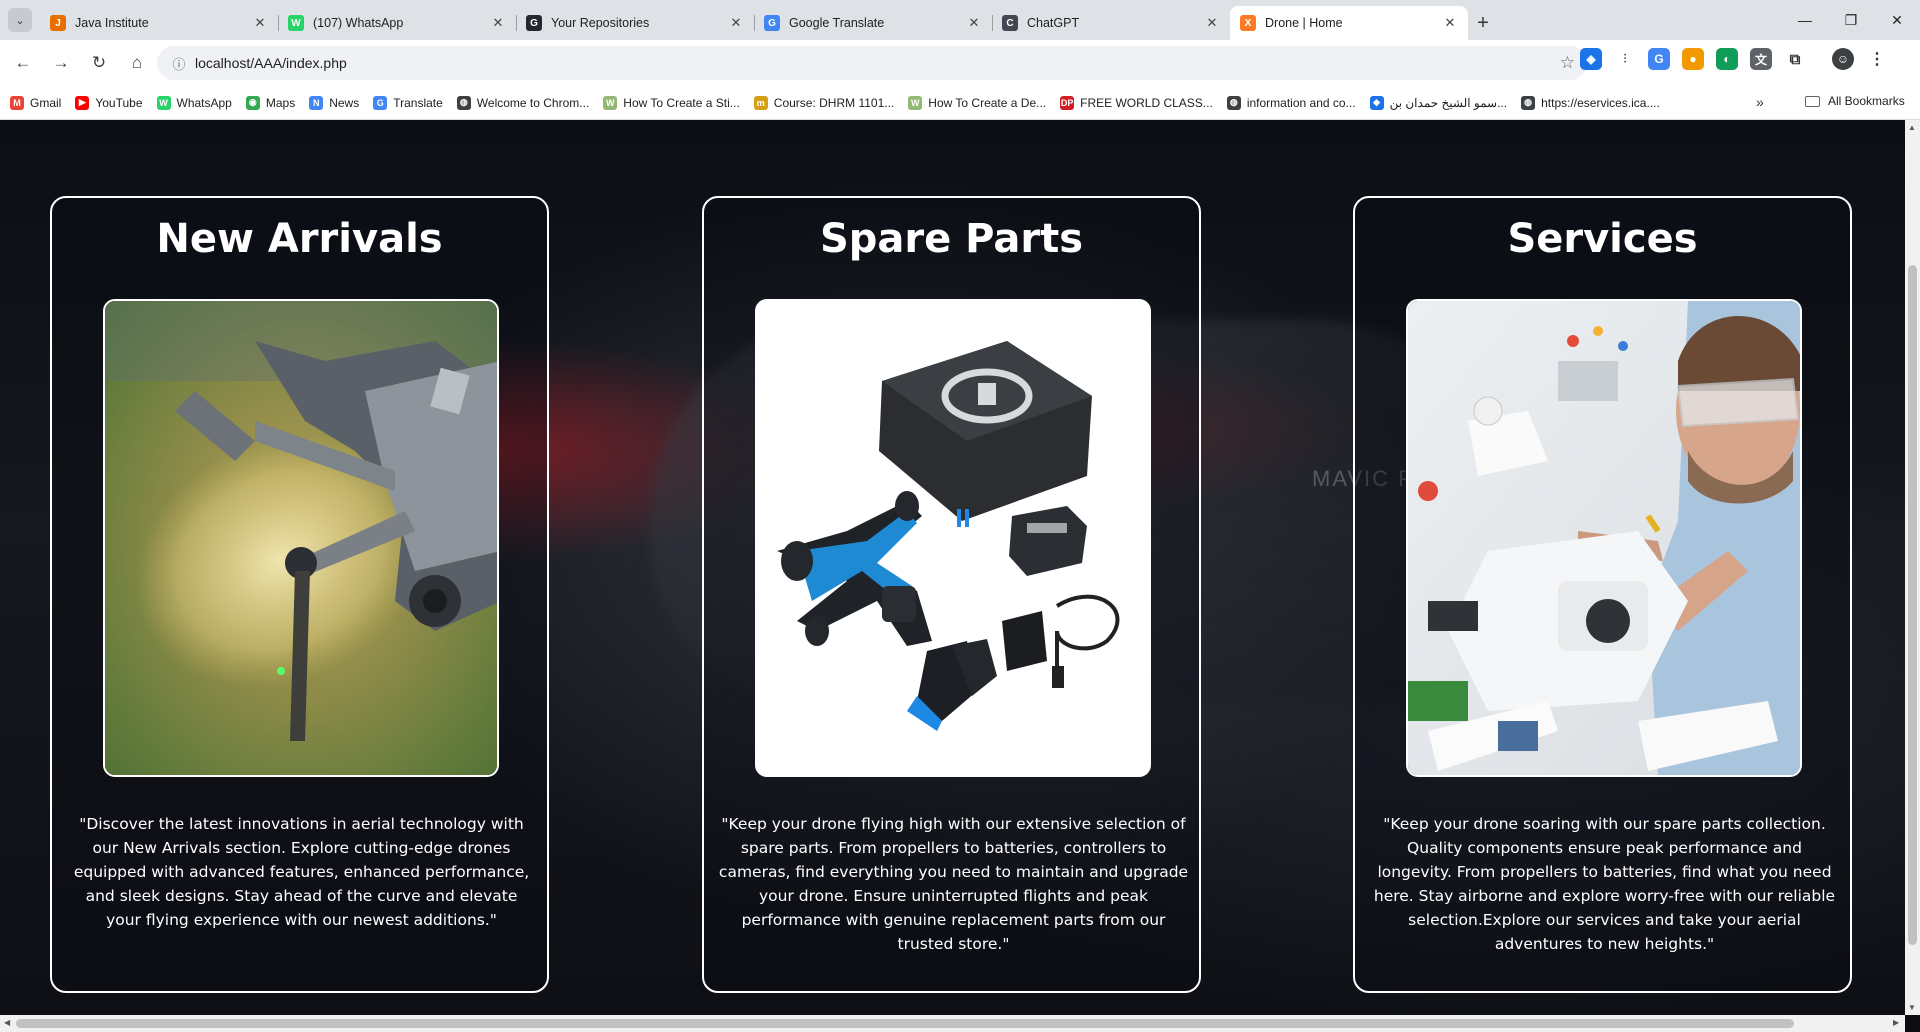 This screenshot has height=1032, width=1920. I want to click on translate-x-extension-icon: 文, so click(1761, 59).